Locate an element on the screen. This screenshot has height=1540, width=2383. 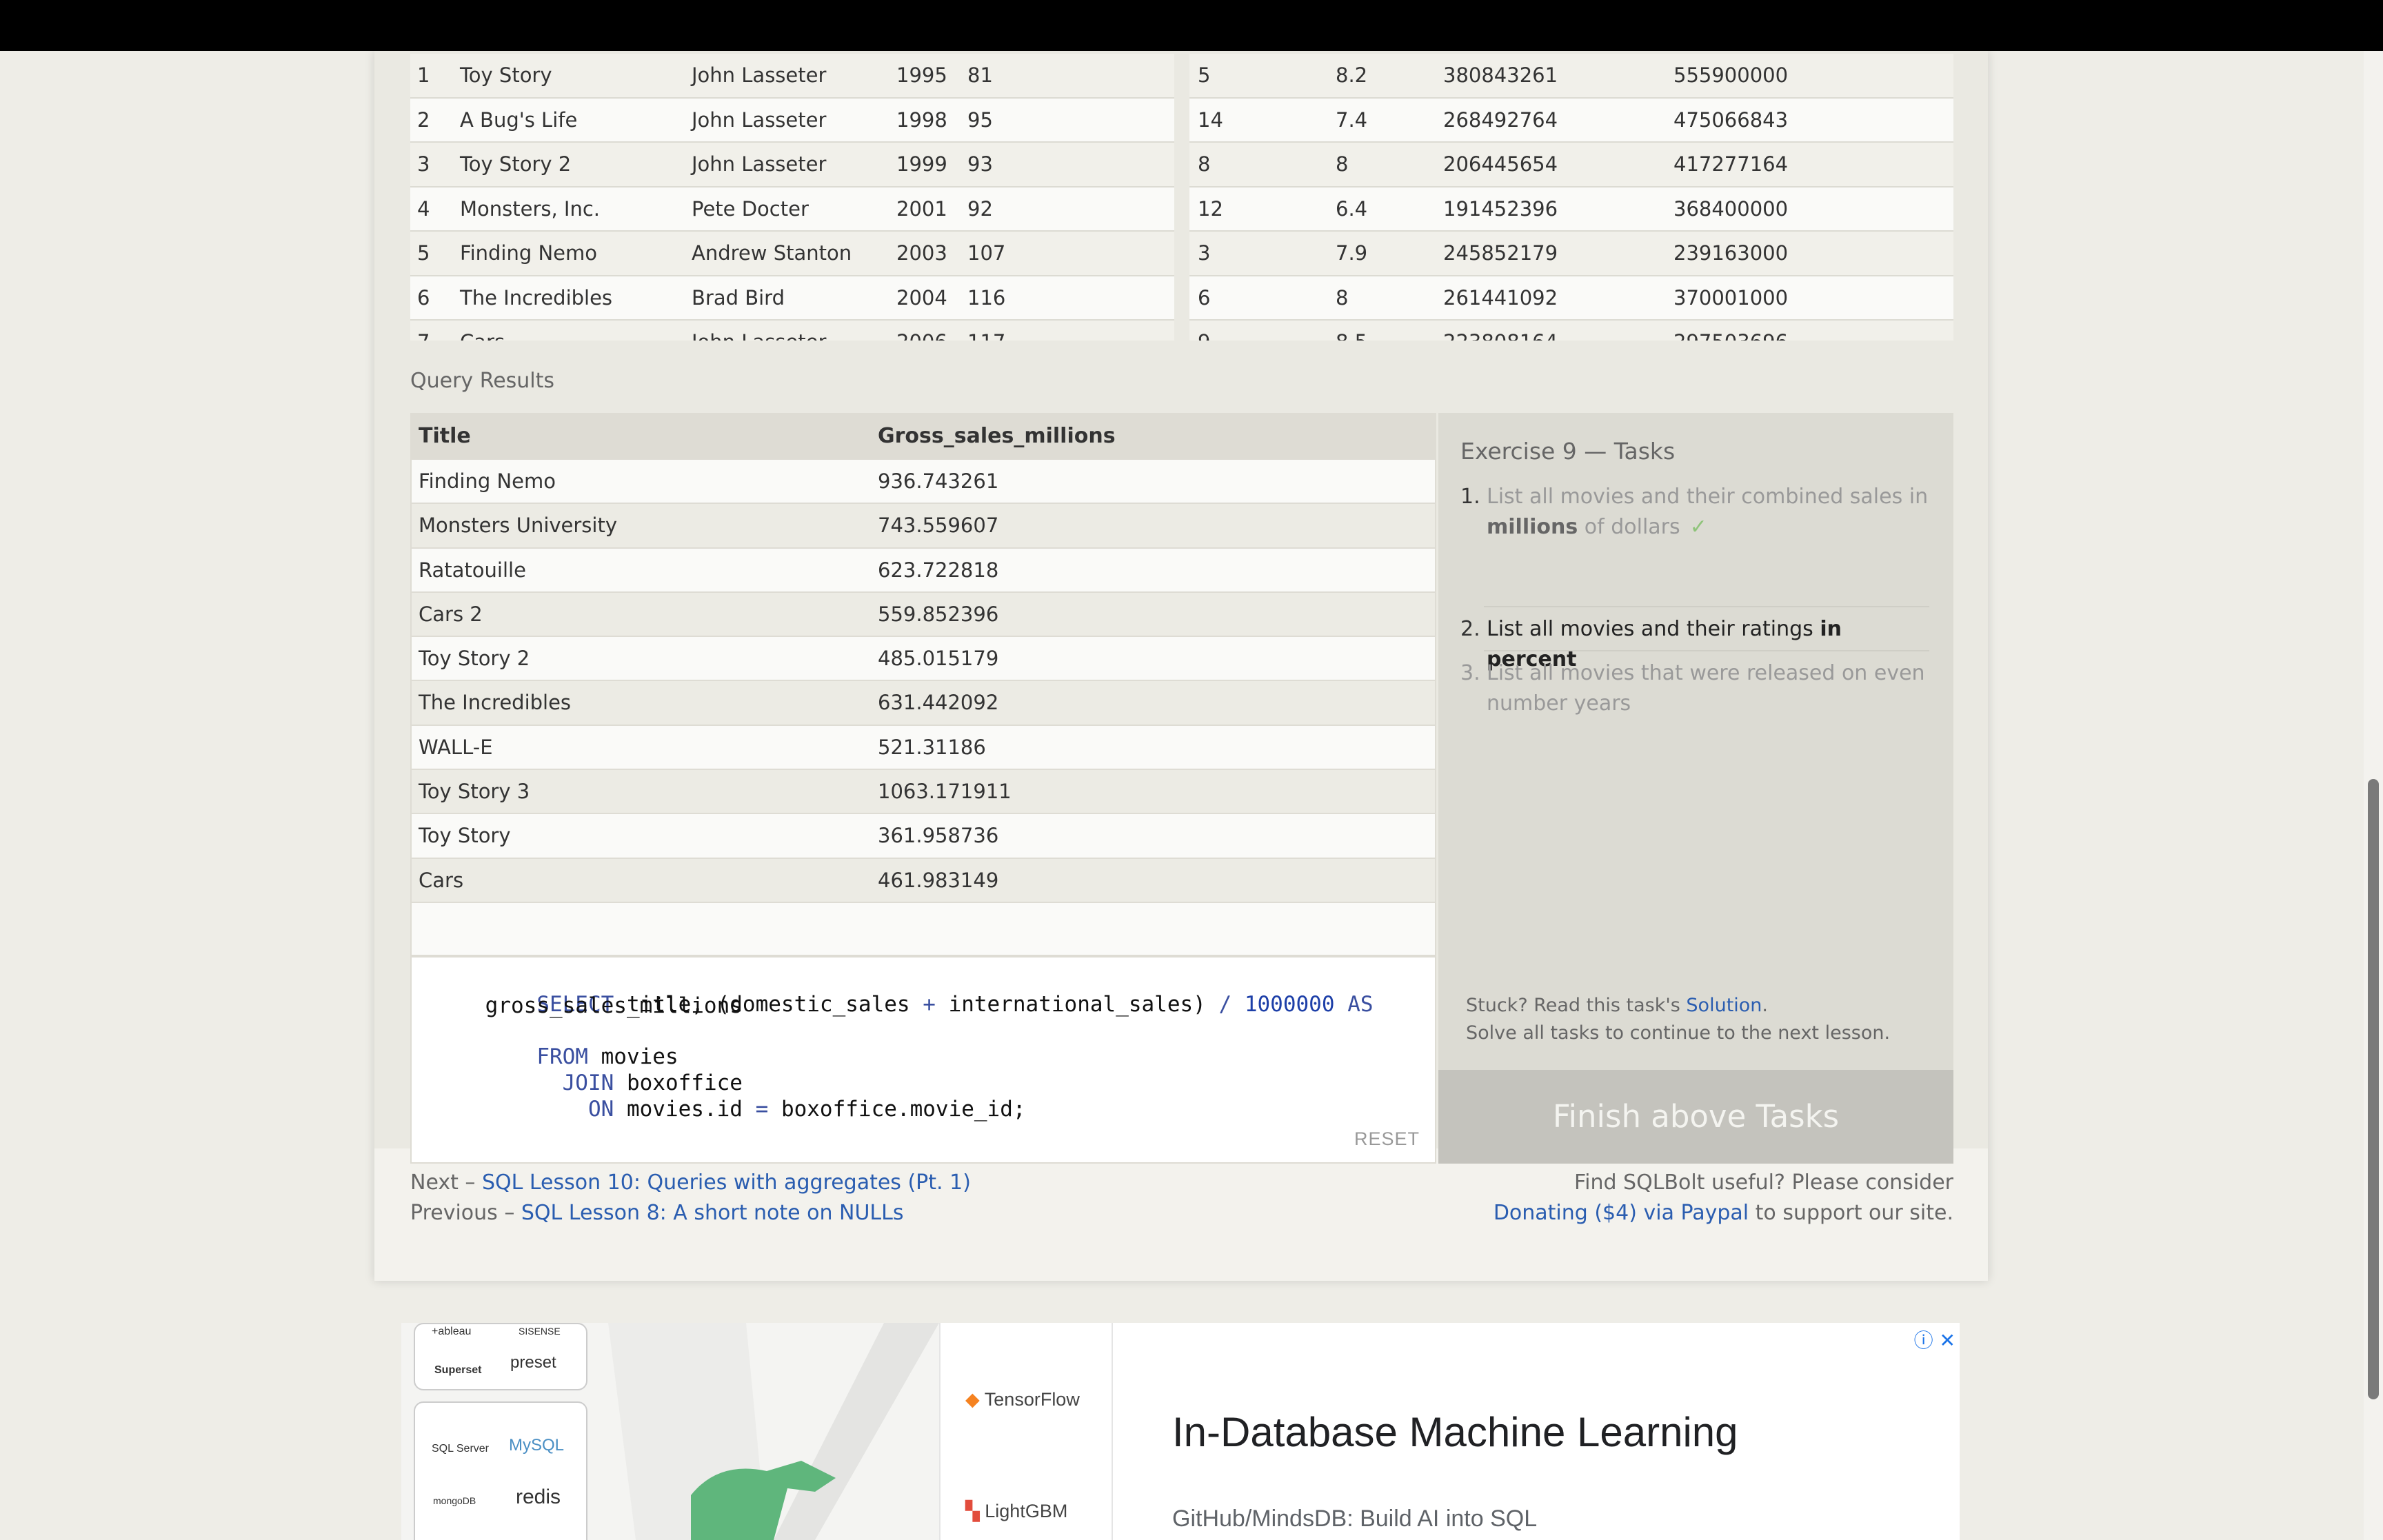
boxoffice-row: 14 7.4 268492764 475066843 is located at coordinates (1571, 121).